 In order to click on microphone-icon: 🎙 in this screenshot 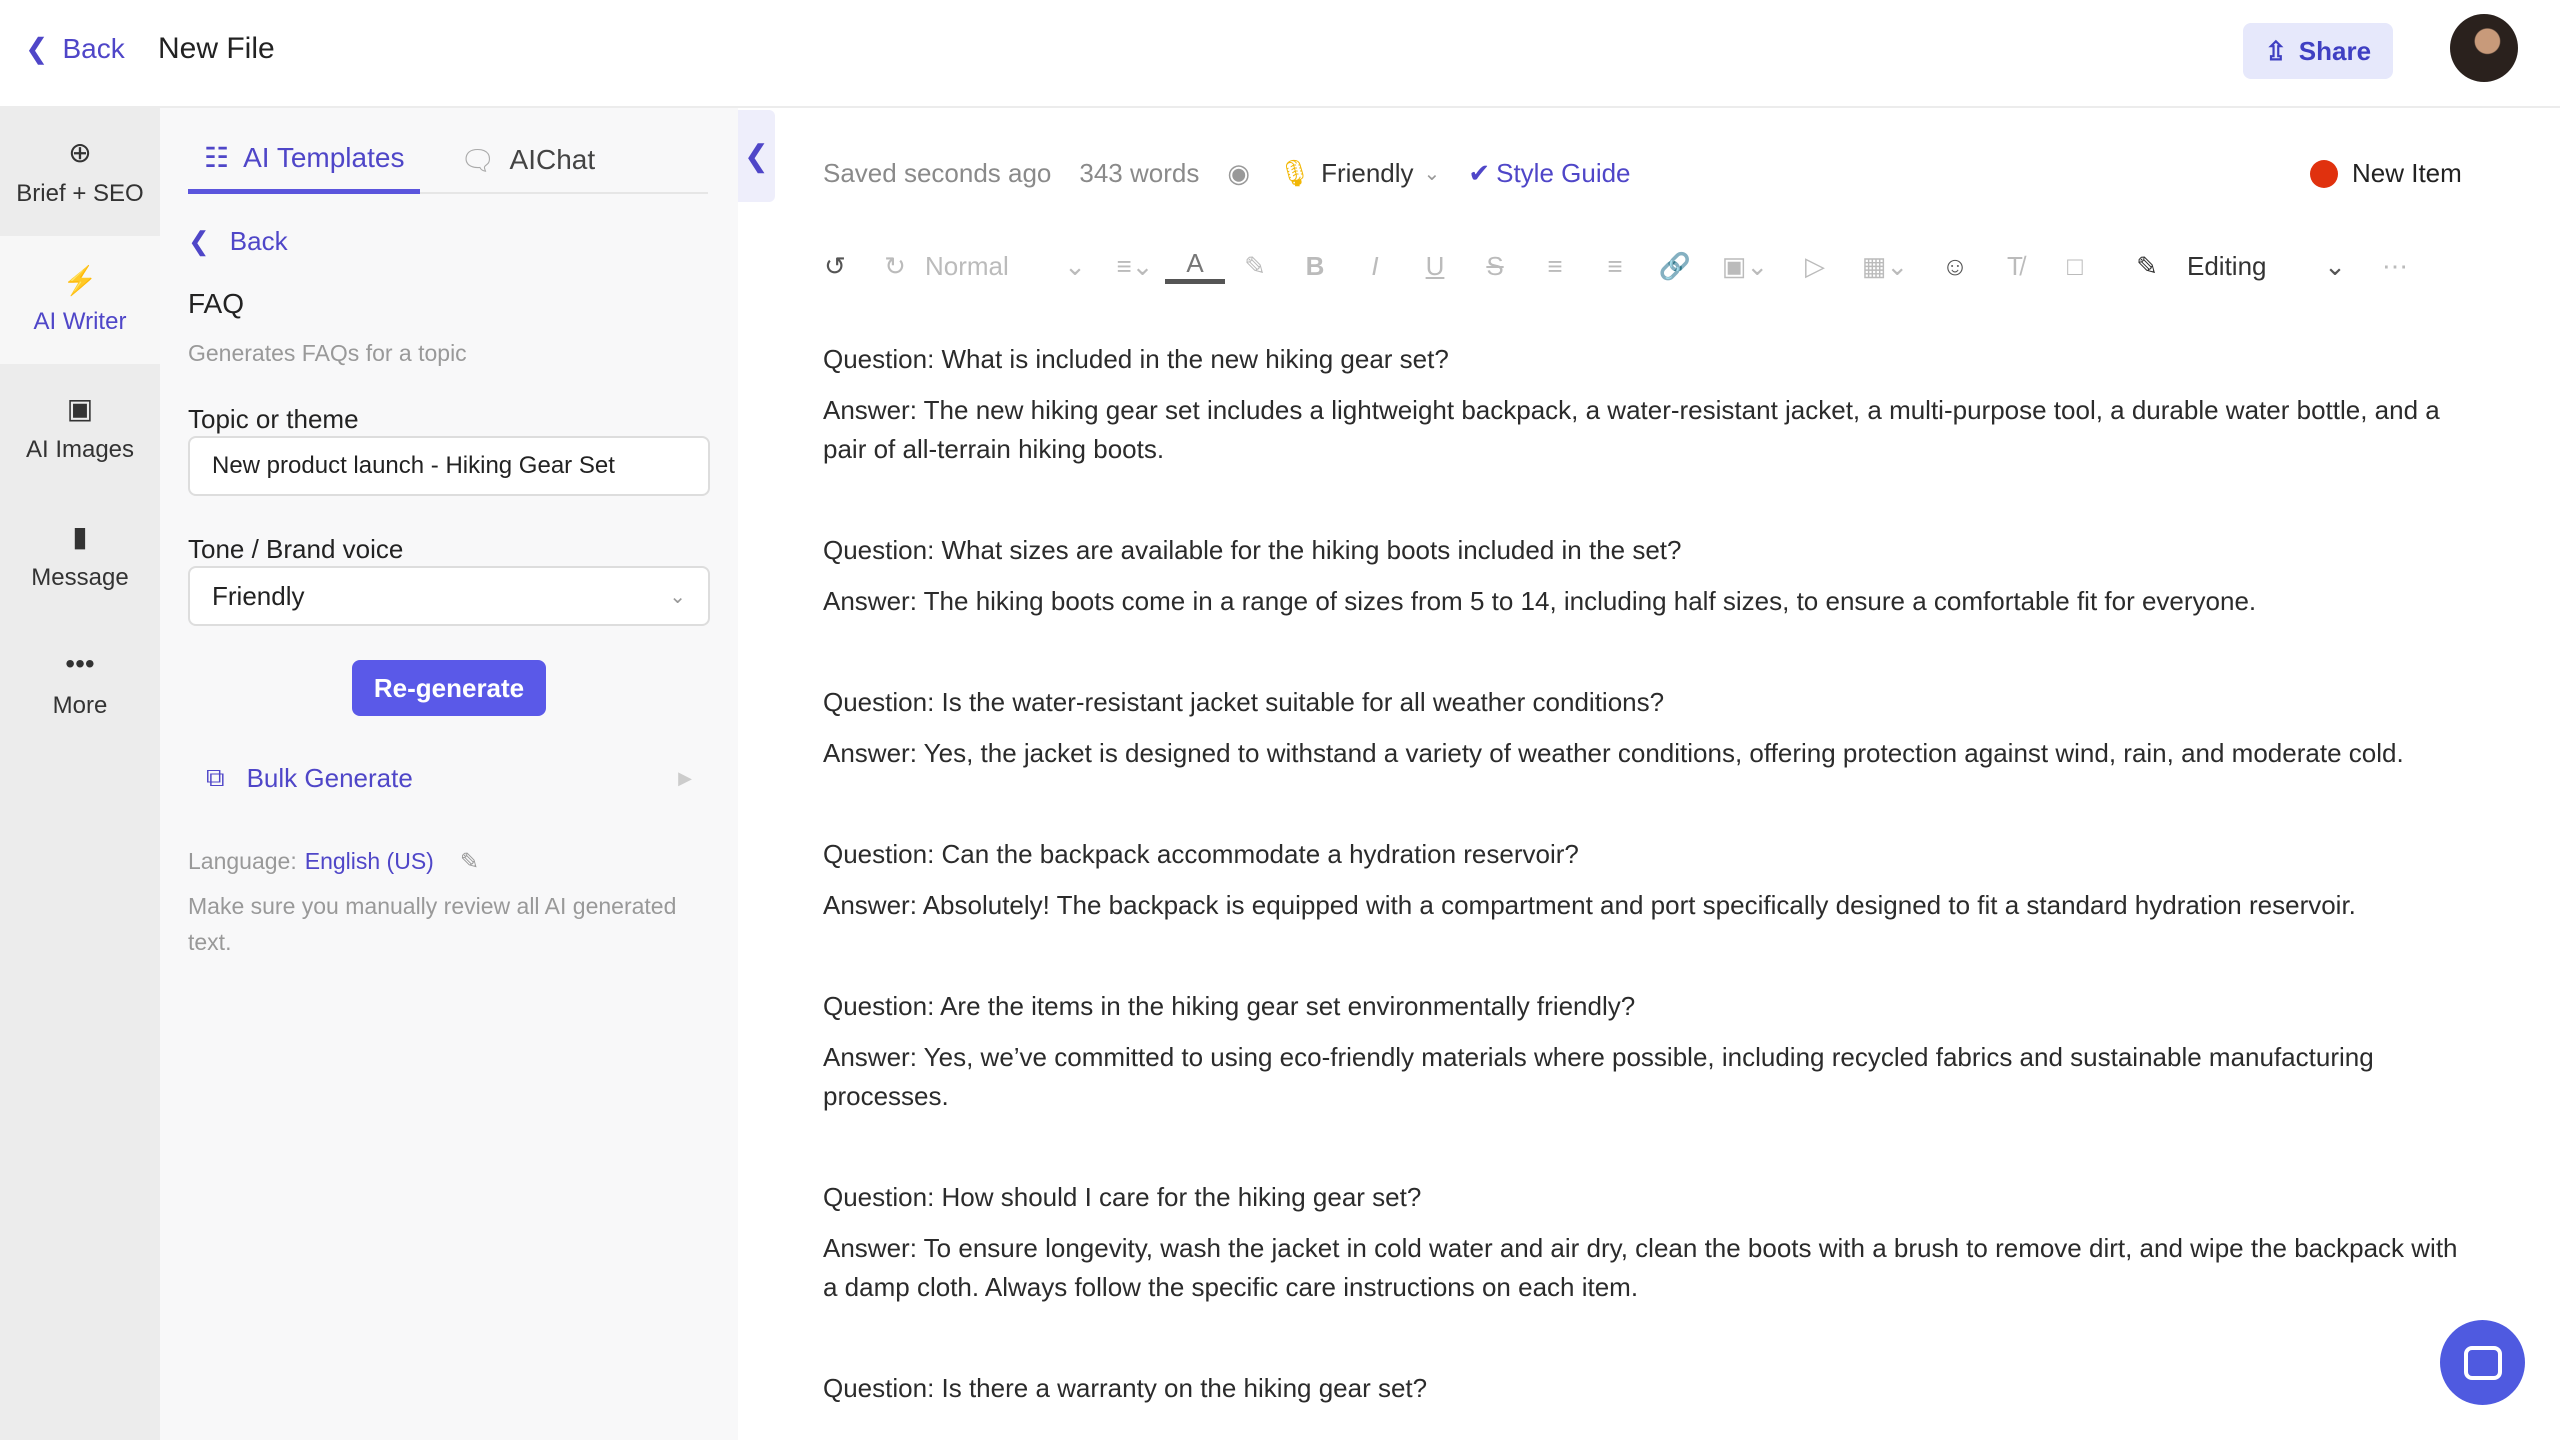, I will do `click(1295, 173)`.